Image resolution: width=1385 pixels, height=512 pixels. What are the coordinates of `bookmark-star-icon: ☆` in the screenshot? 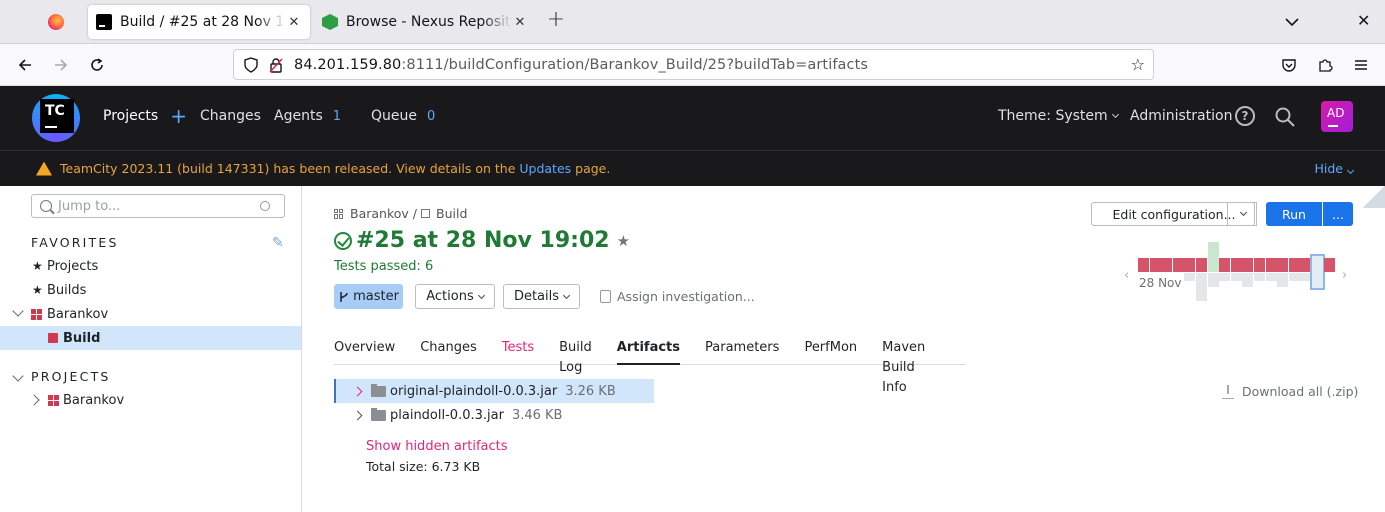 It's located at (1138, 64).